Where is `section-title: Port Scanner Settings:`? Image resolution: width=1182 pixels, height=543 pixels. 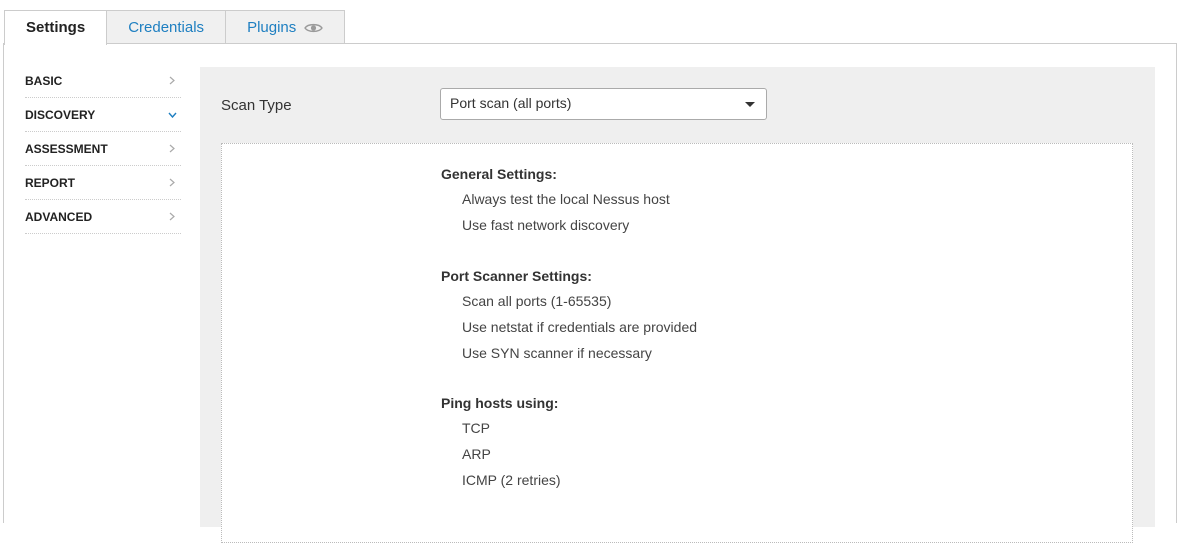
section-title: Port Scanner Settings: is located at coordinates (516, 276).